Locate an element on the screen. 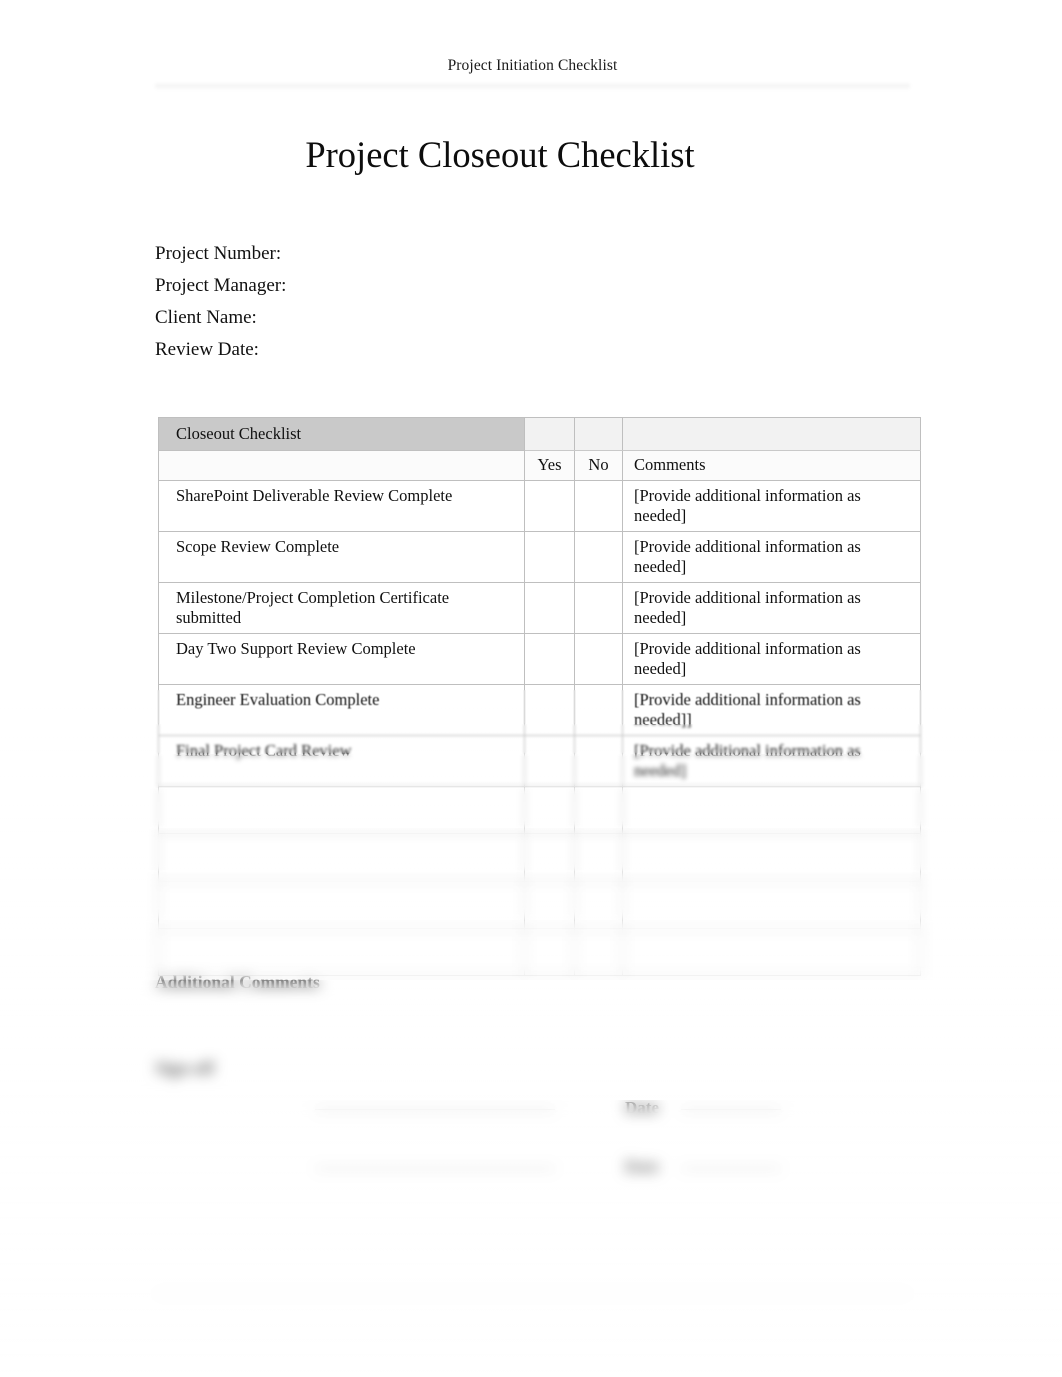 The height and width of the screenshot is (1377, 1062). signature-row-secondary: Date is located at coordinates (535, 1167).